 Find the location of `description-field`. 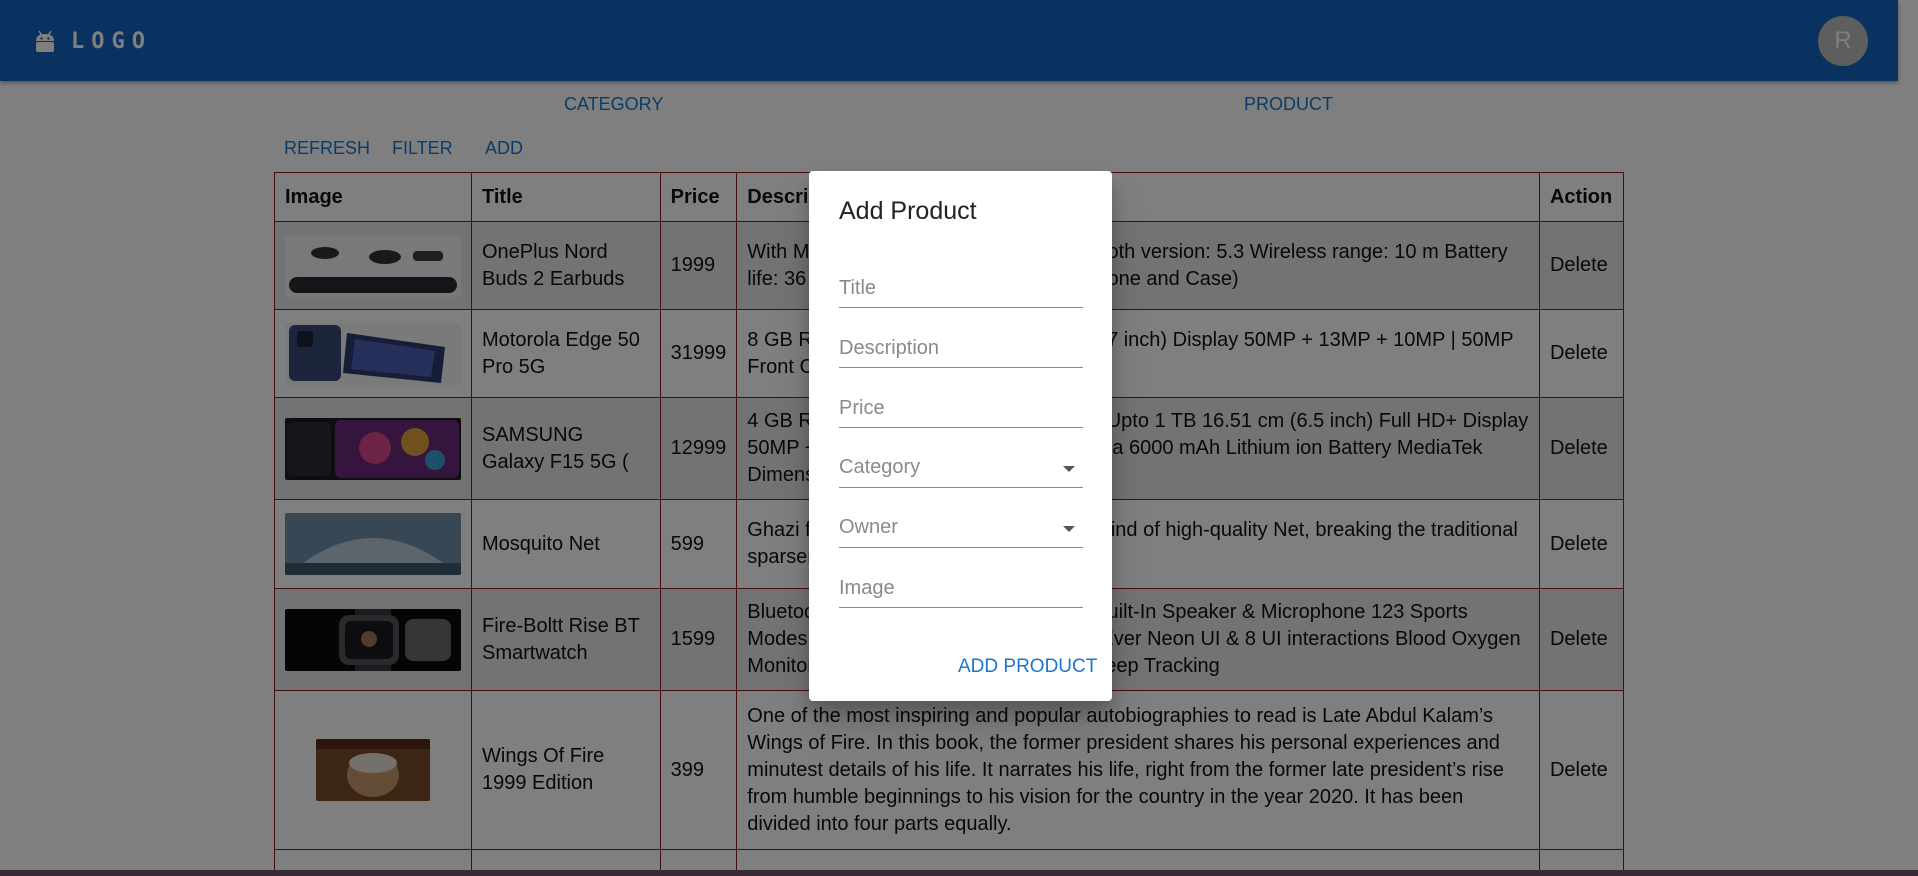

description-field is located at coordinates (961, 349).